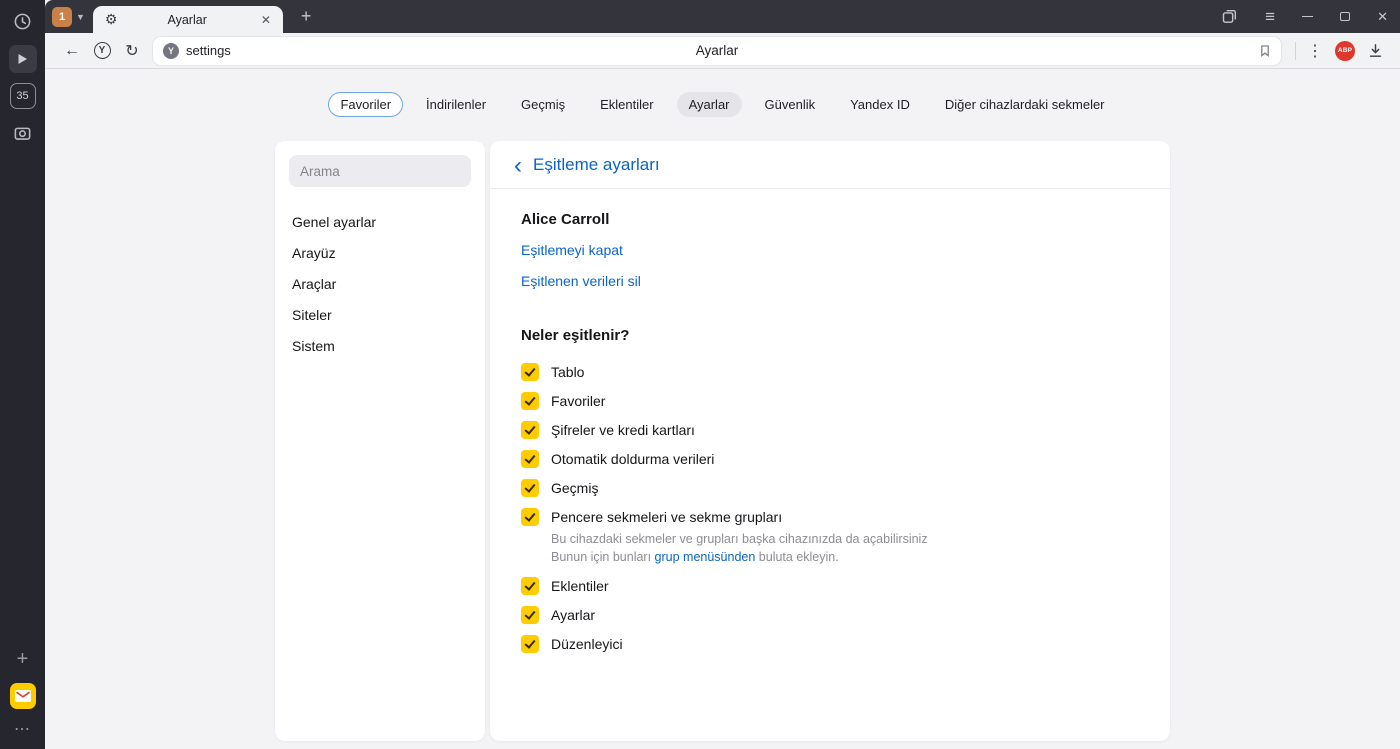 The height and width of the screenshot is (749, 1400). Describe the element at coordinates (1308, 16) in the screenshot. I see `minimize-icon` at that location.